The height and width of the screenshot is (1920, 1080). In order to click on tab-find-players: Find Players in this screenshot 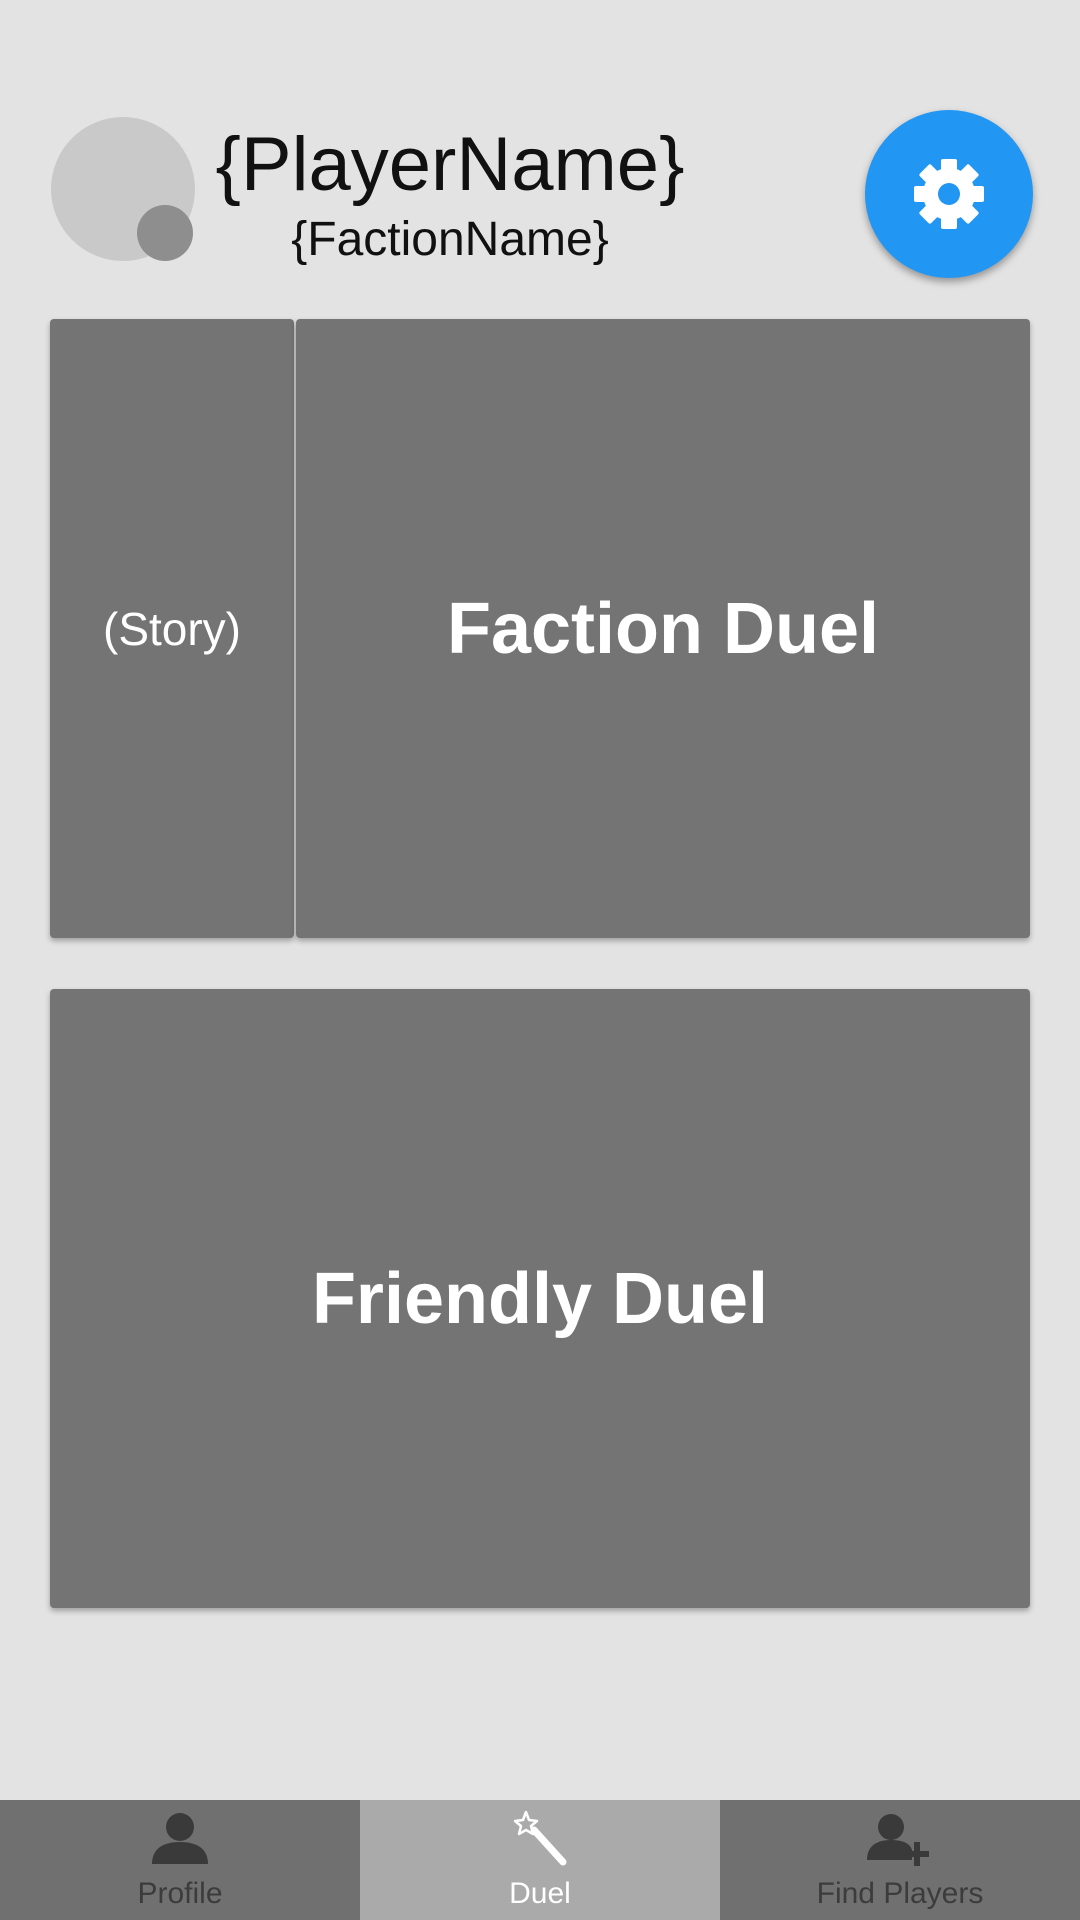, I will do `click(900, 1860)`.